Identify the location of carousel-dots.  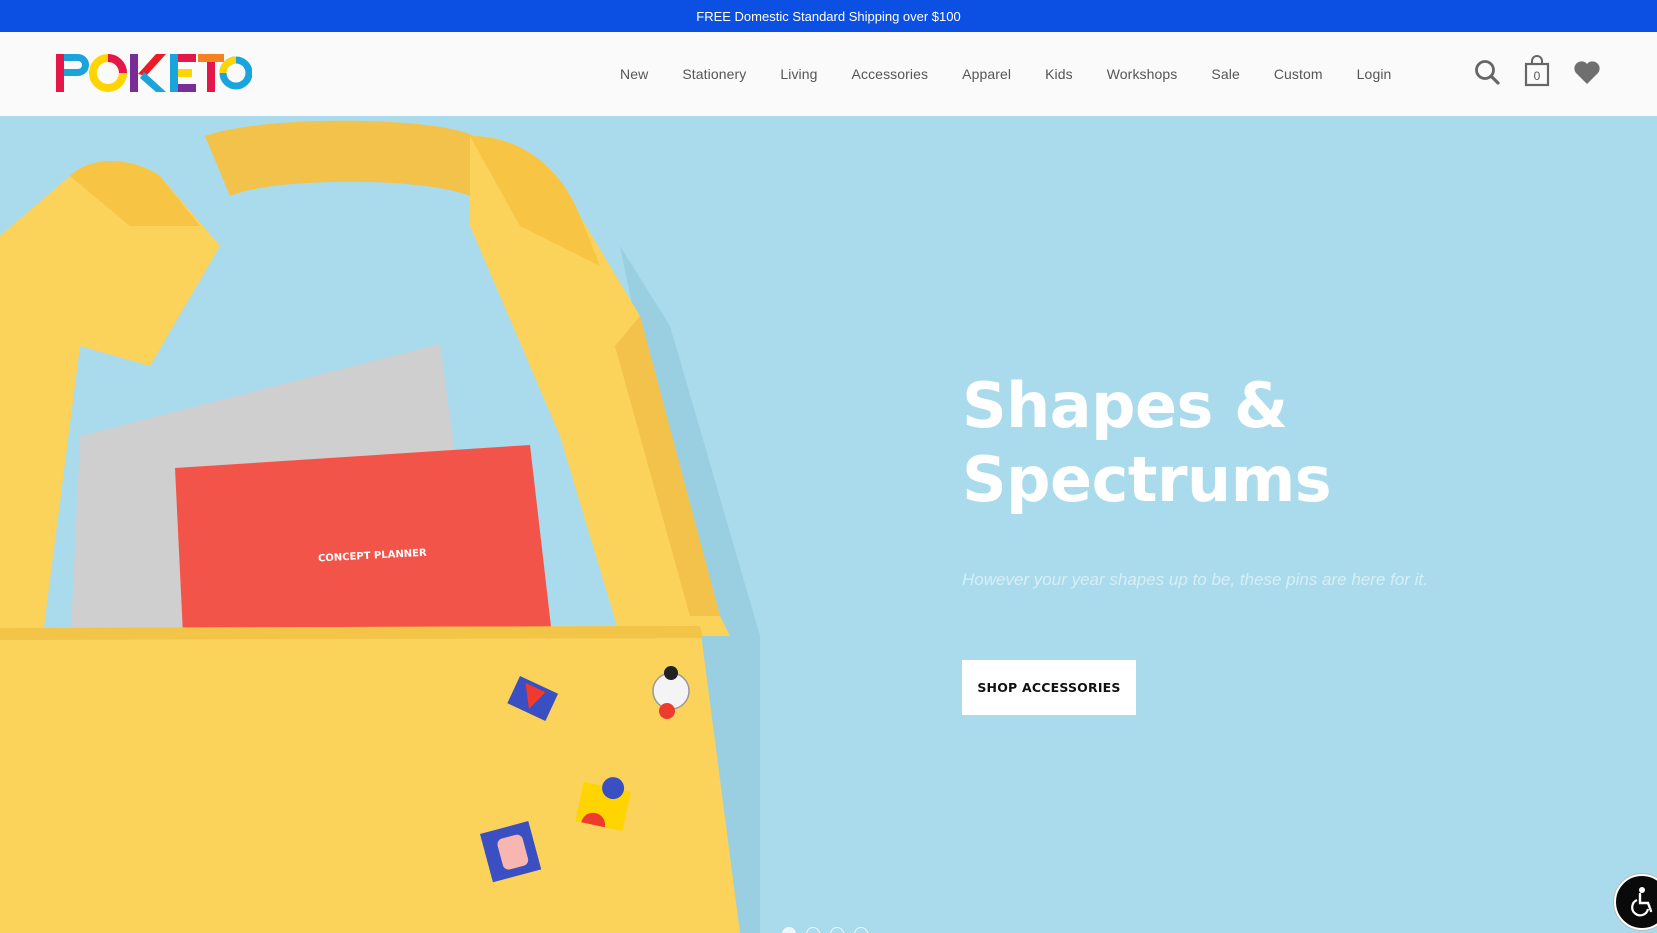
(825, 930).